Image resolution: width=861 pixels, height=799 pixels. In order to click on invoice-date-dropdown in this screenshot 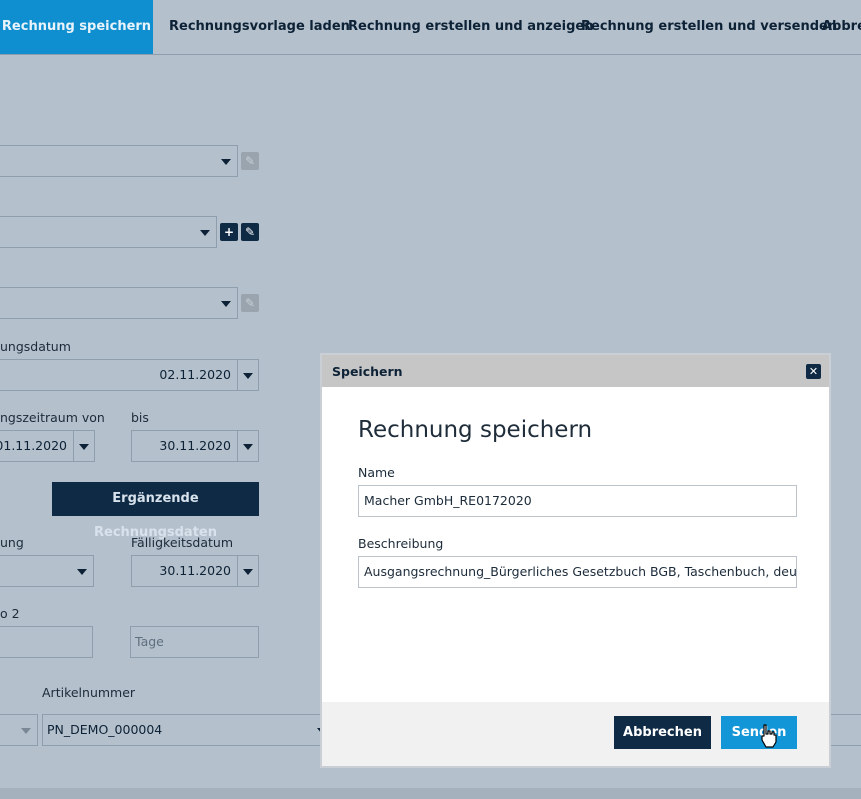, I will do `click(248, 375)`.